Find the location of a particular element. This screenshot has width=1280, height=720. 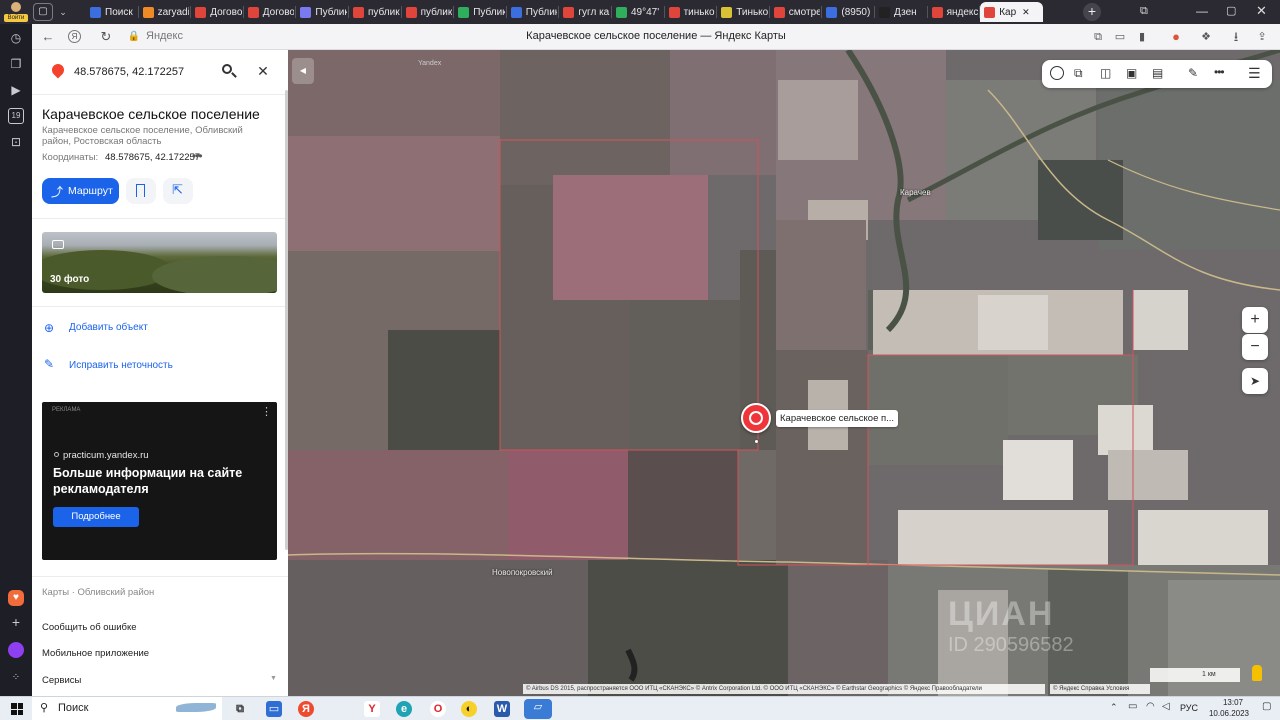

calendar-icon: 19 is located at coordinates (16, 116).